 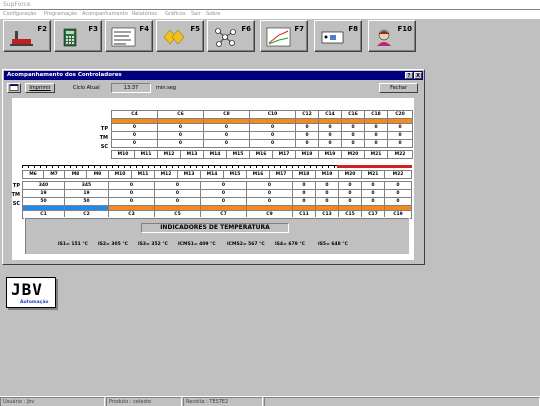 What do you see at coordinates (225, 37) in the screenshot?
I see `network-icon` at bounding box center [225, 37].